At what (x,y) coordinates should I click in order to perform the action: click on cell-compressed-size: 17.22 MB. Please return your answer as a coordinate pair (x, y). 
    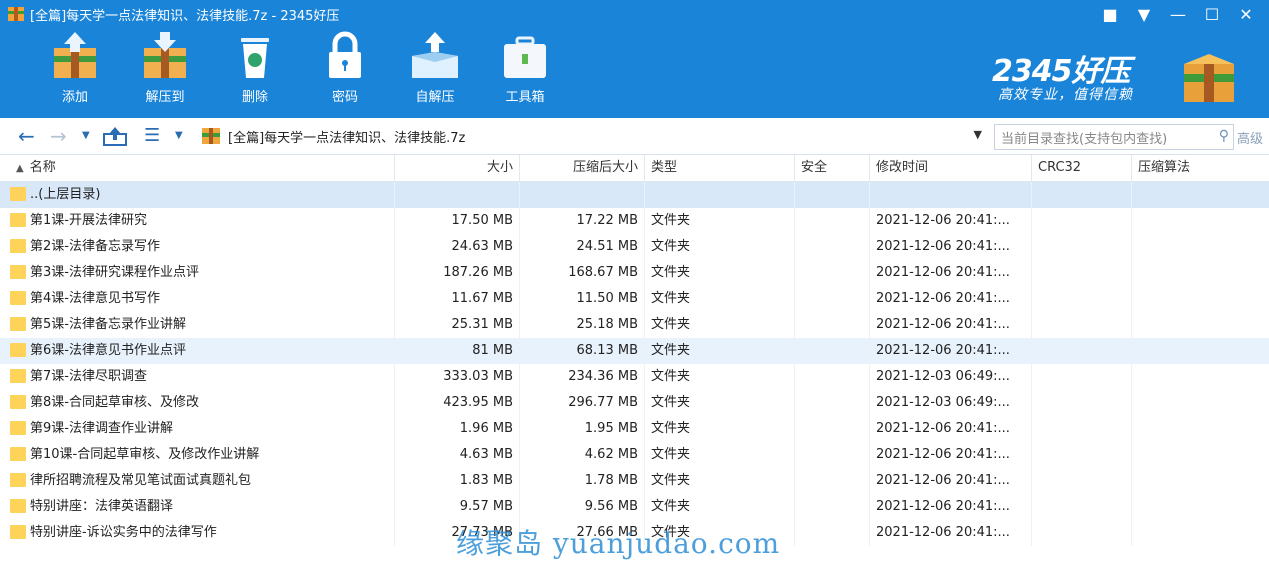
    Looking at the image, I should click on (582, 221).